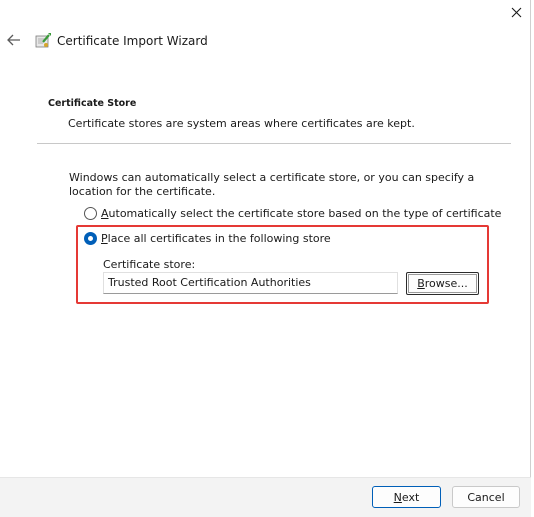  Describe the element at coordinates (486, 497) in the screenshot. I see `cancel-button: Cancel` at that location.